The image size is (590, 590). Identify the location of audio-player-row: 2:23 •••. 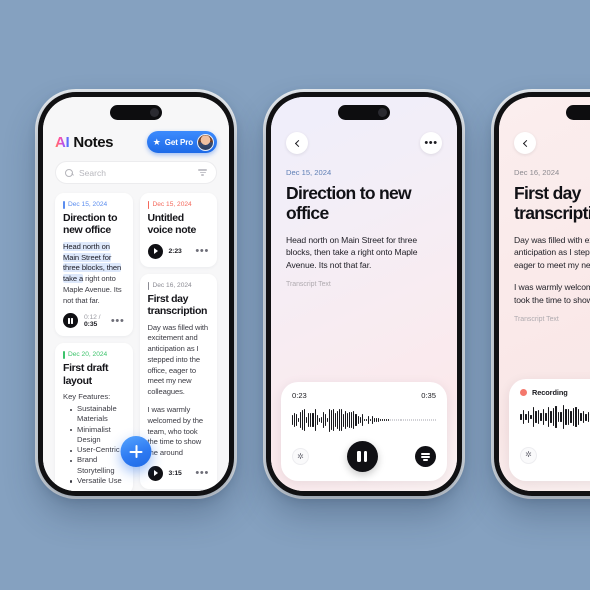
(178, 251).